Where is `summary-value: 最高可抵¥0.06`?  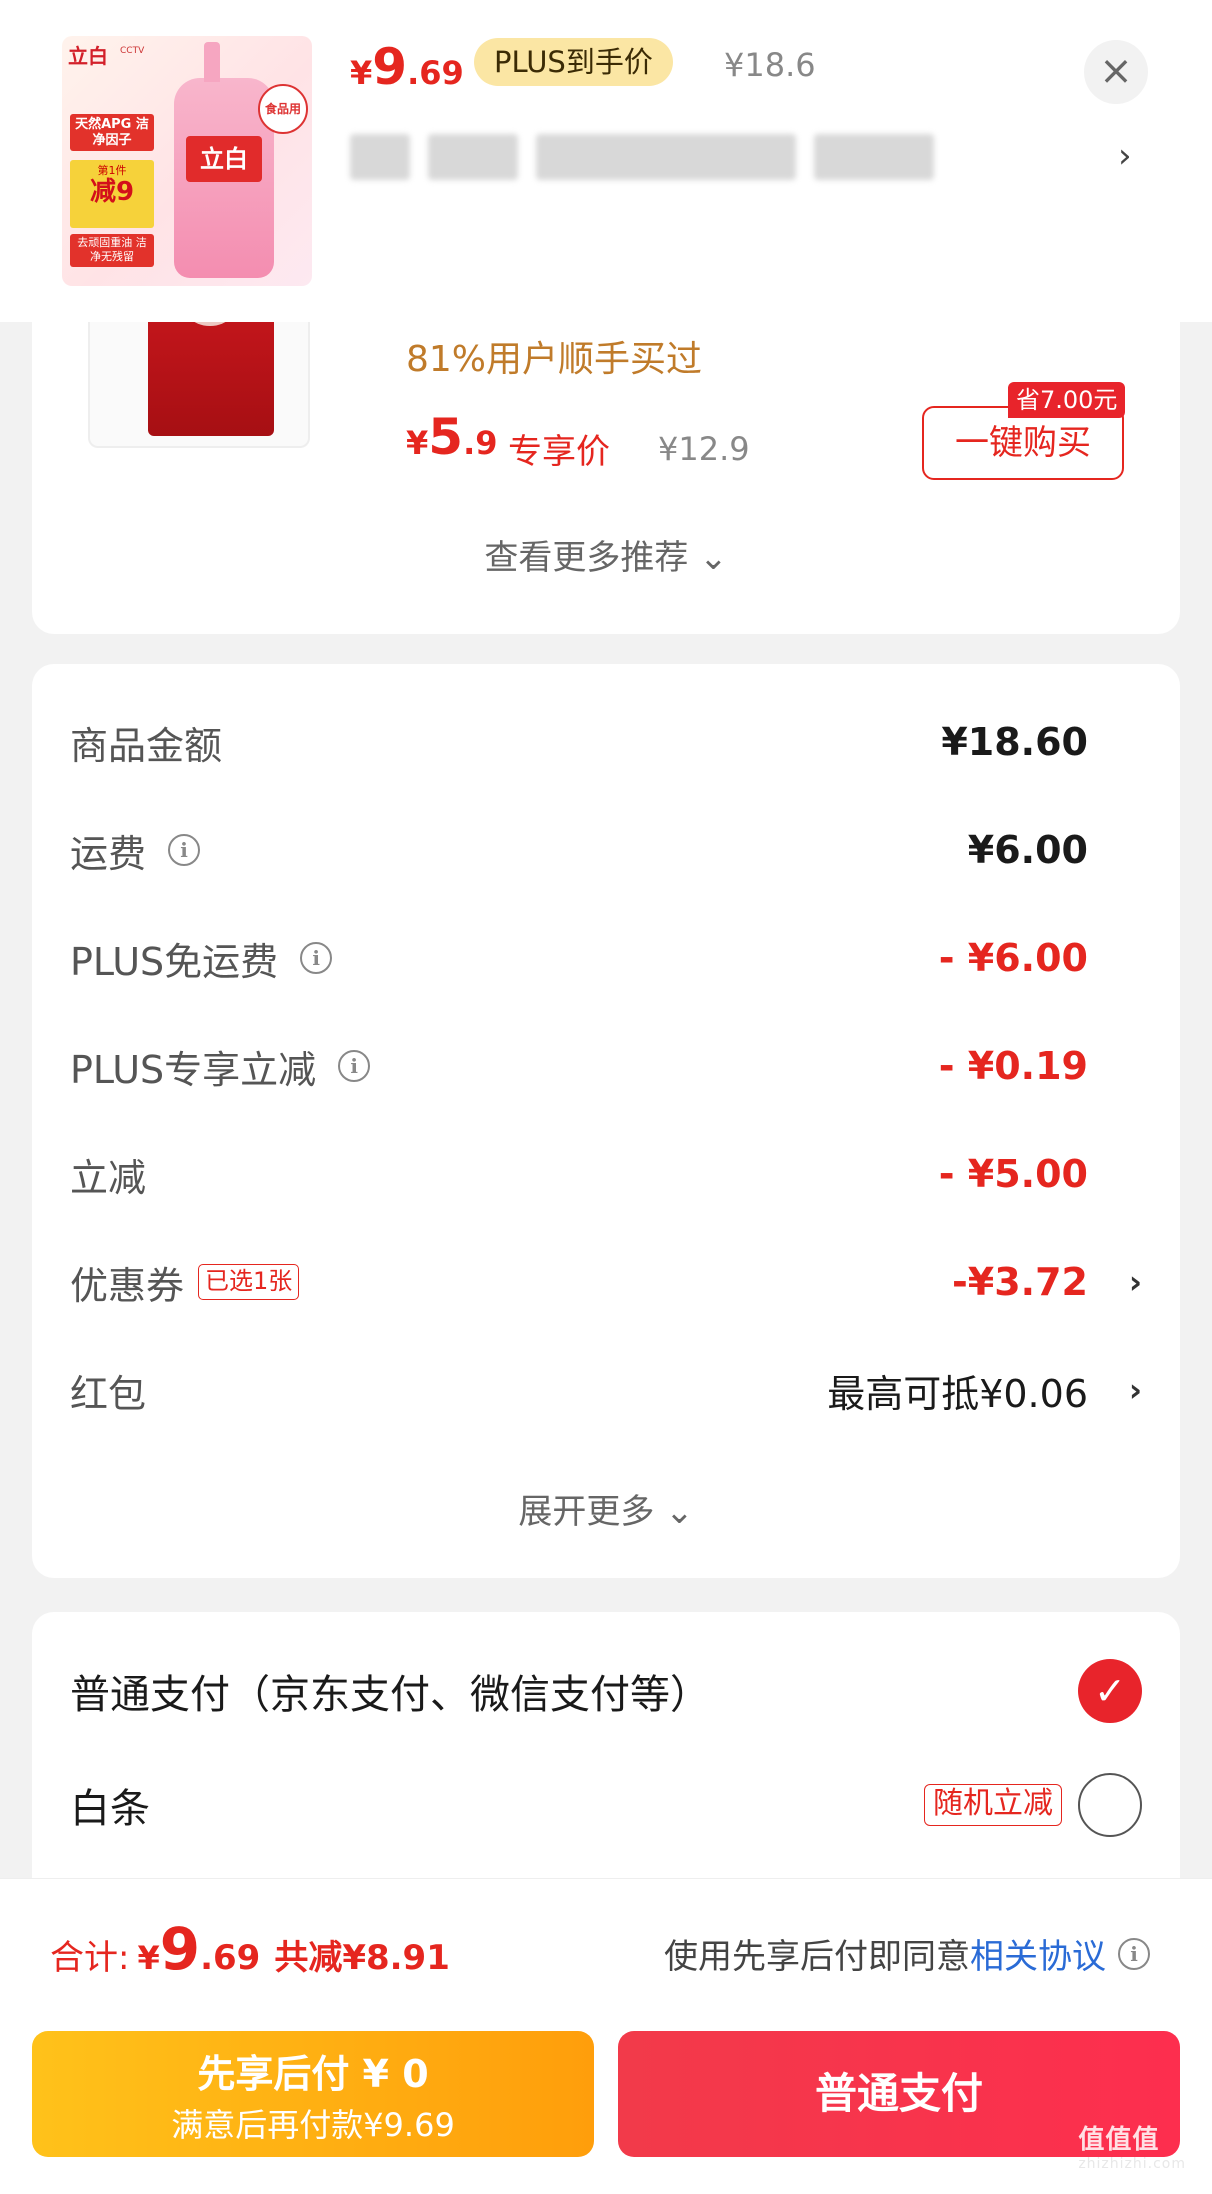 summary-value: 最高可抵¥0.06 is located at coordinates (957, 1393).